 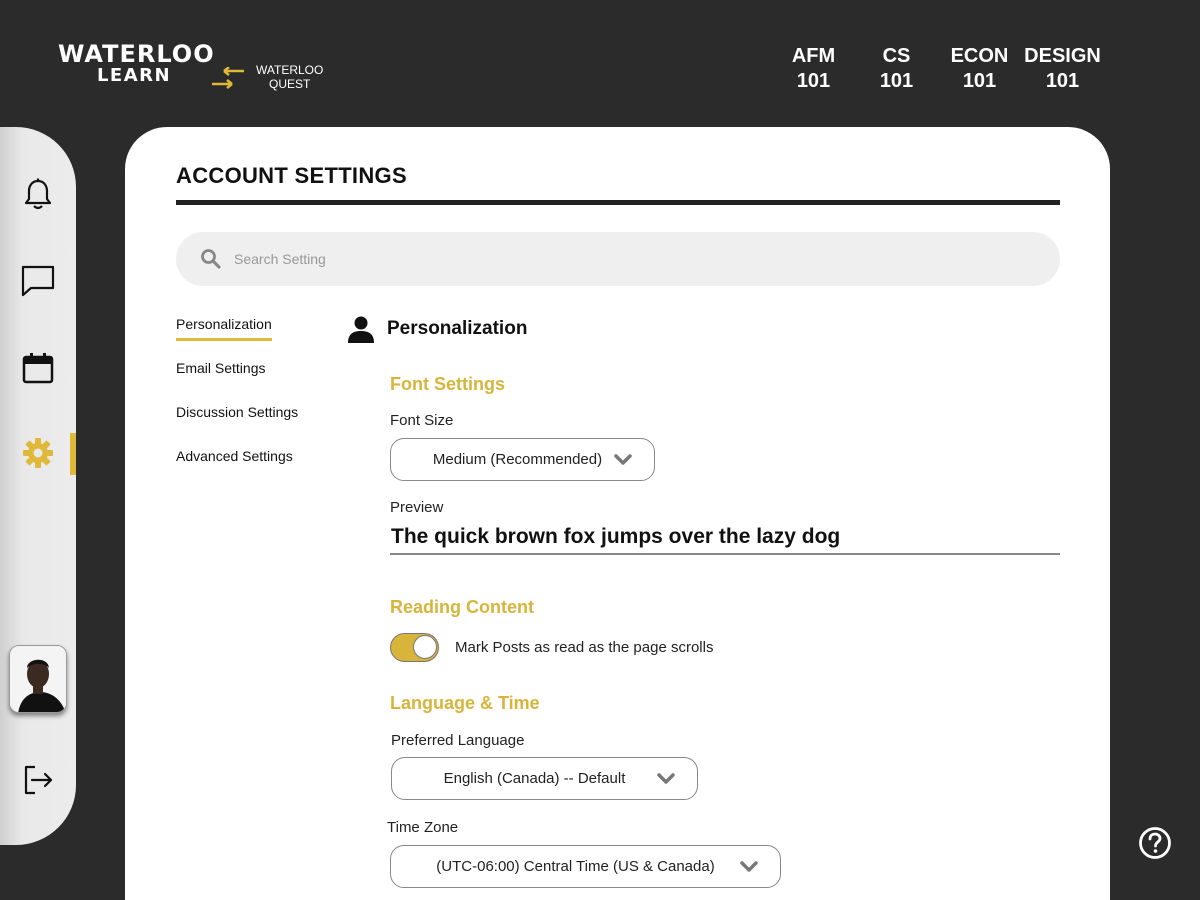 I want to click on subnav-discussion-settings: Discussion Settings, so click(x=237, y=425).